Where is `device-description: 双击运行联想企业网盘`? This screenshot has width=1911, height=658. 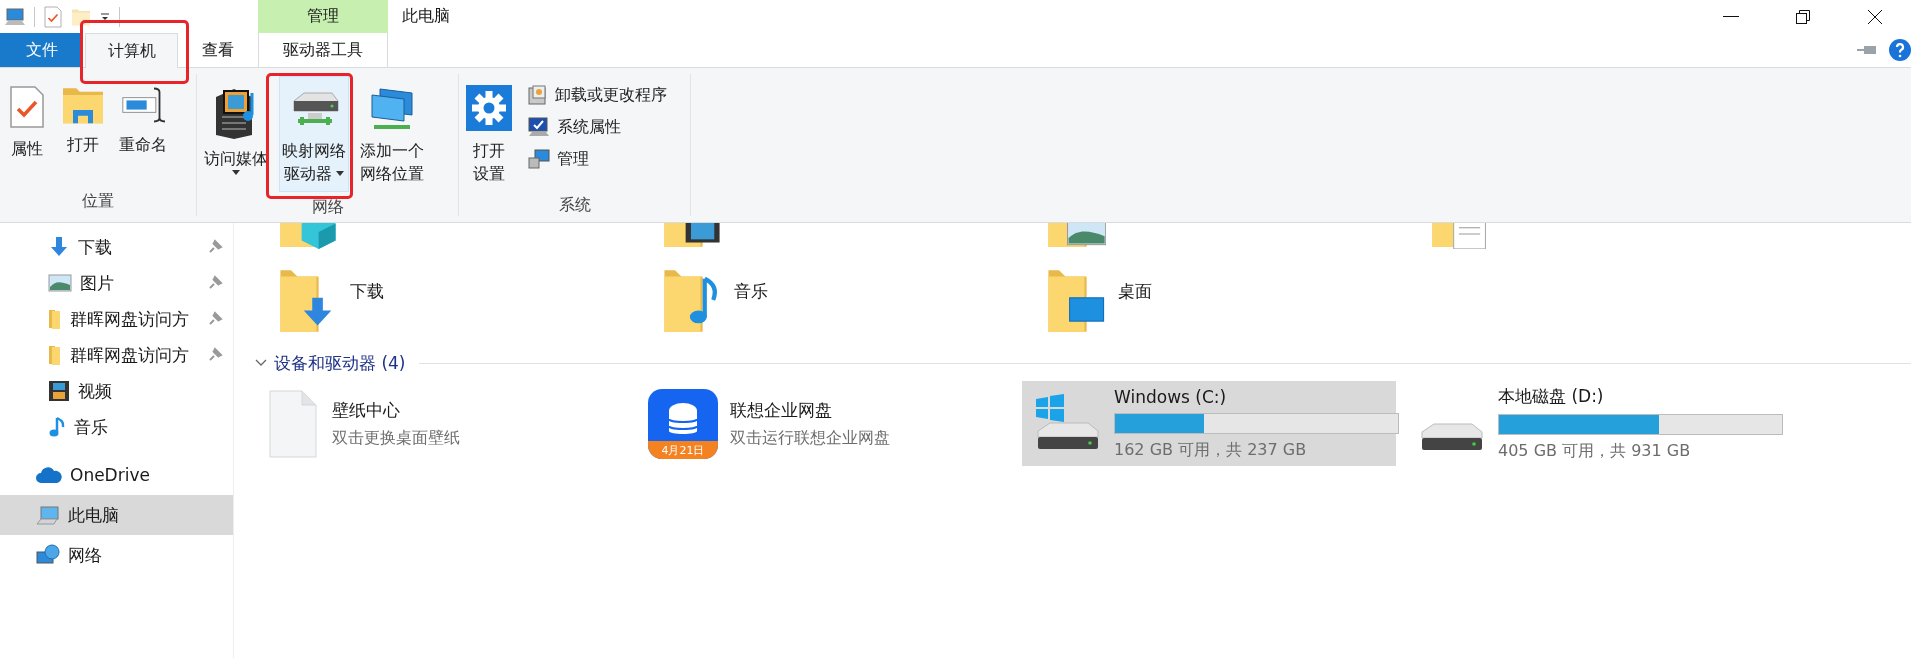
device-description: 双击运行联想企业网盘 is located at coordinates (810, 438).